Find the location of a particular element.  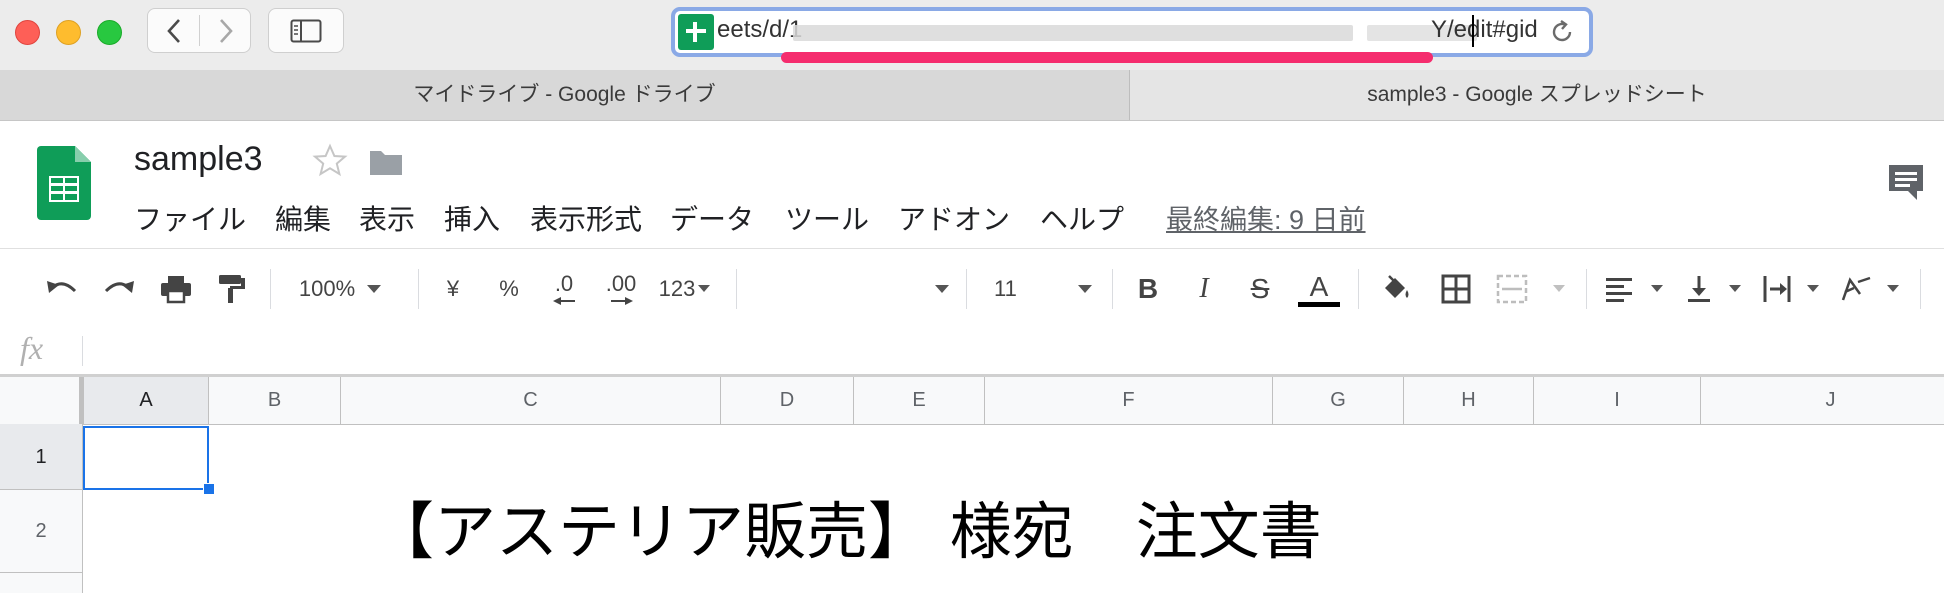

fill-color-button is located at coordinates (1397, 289).